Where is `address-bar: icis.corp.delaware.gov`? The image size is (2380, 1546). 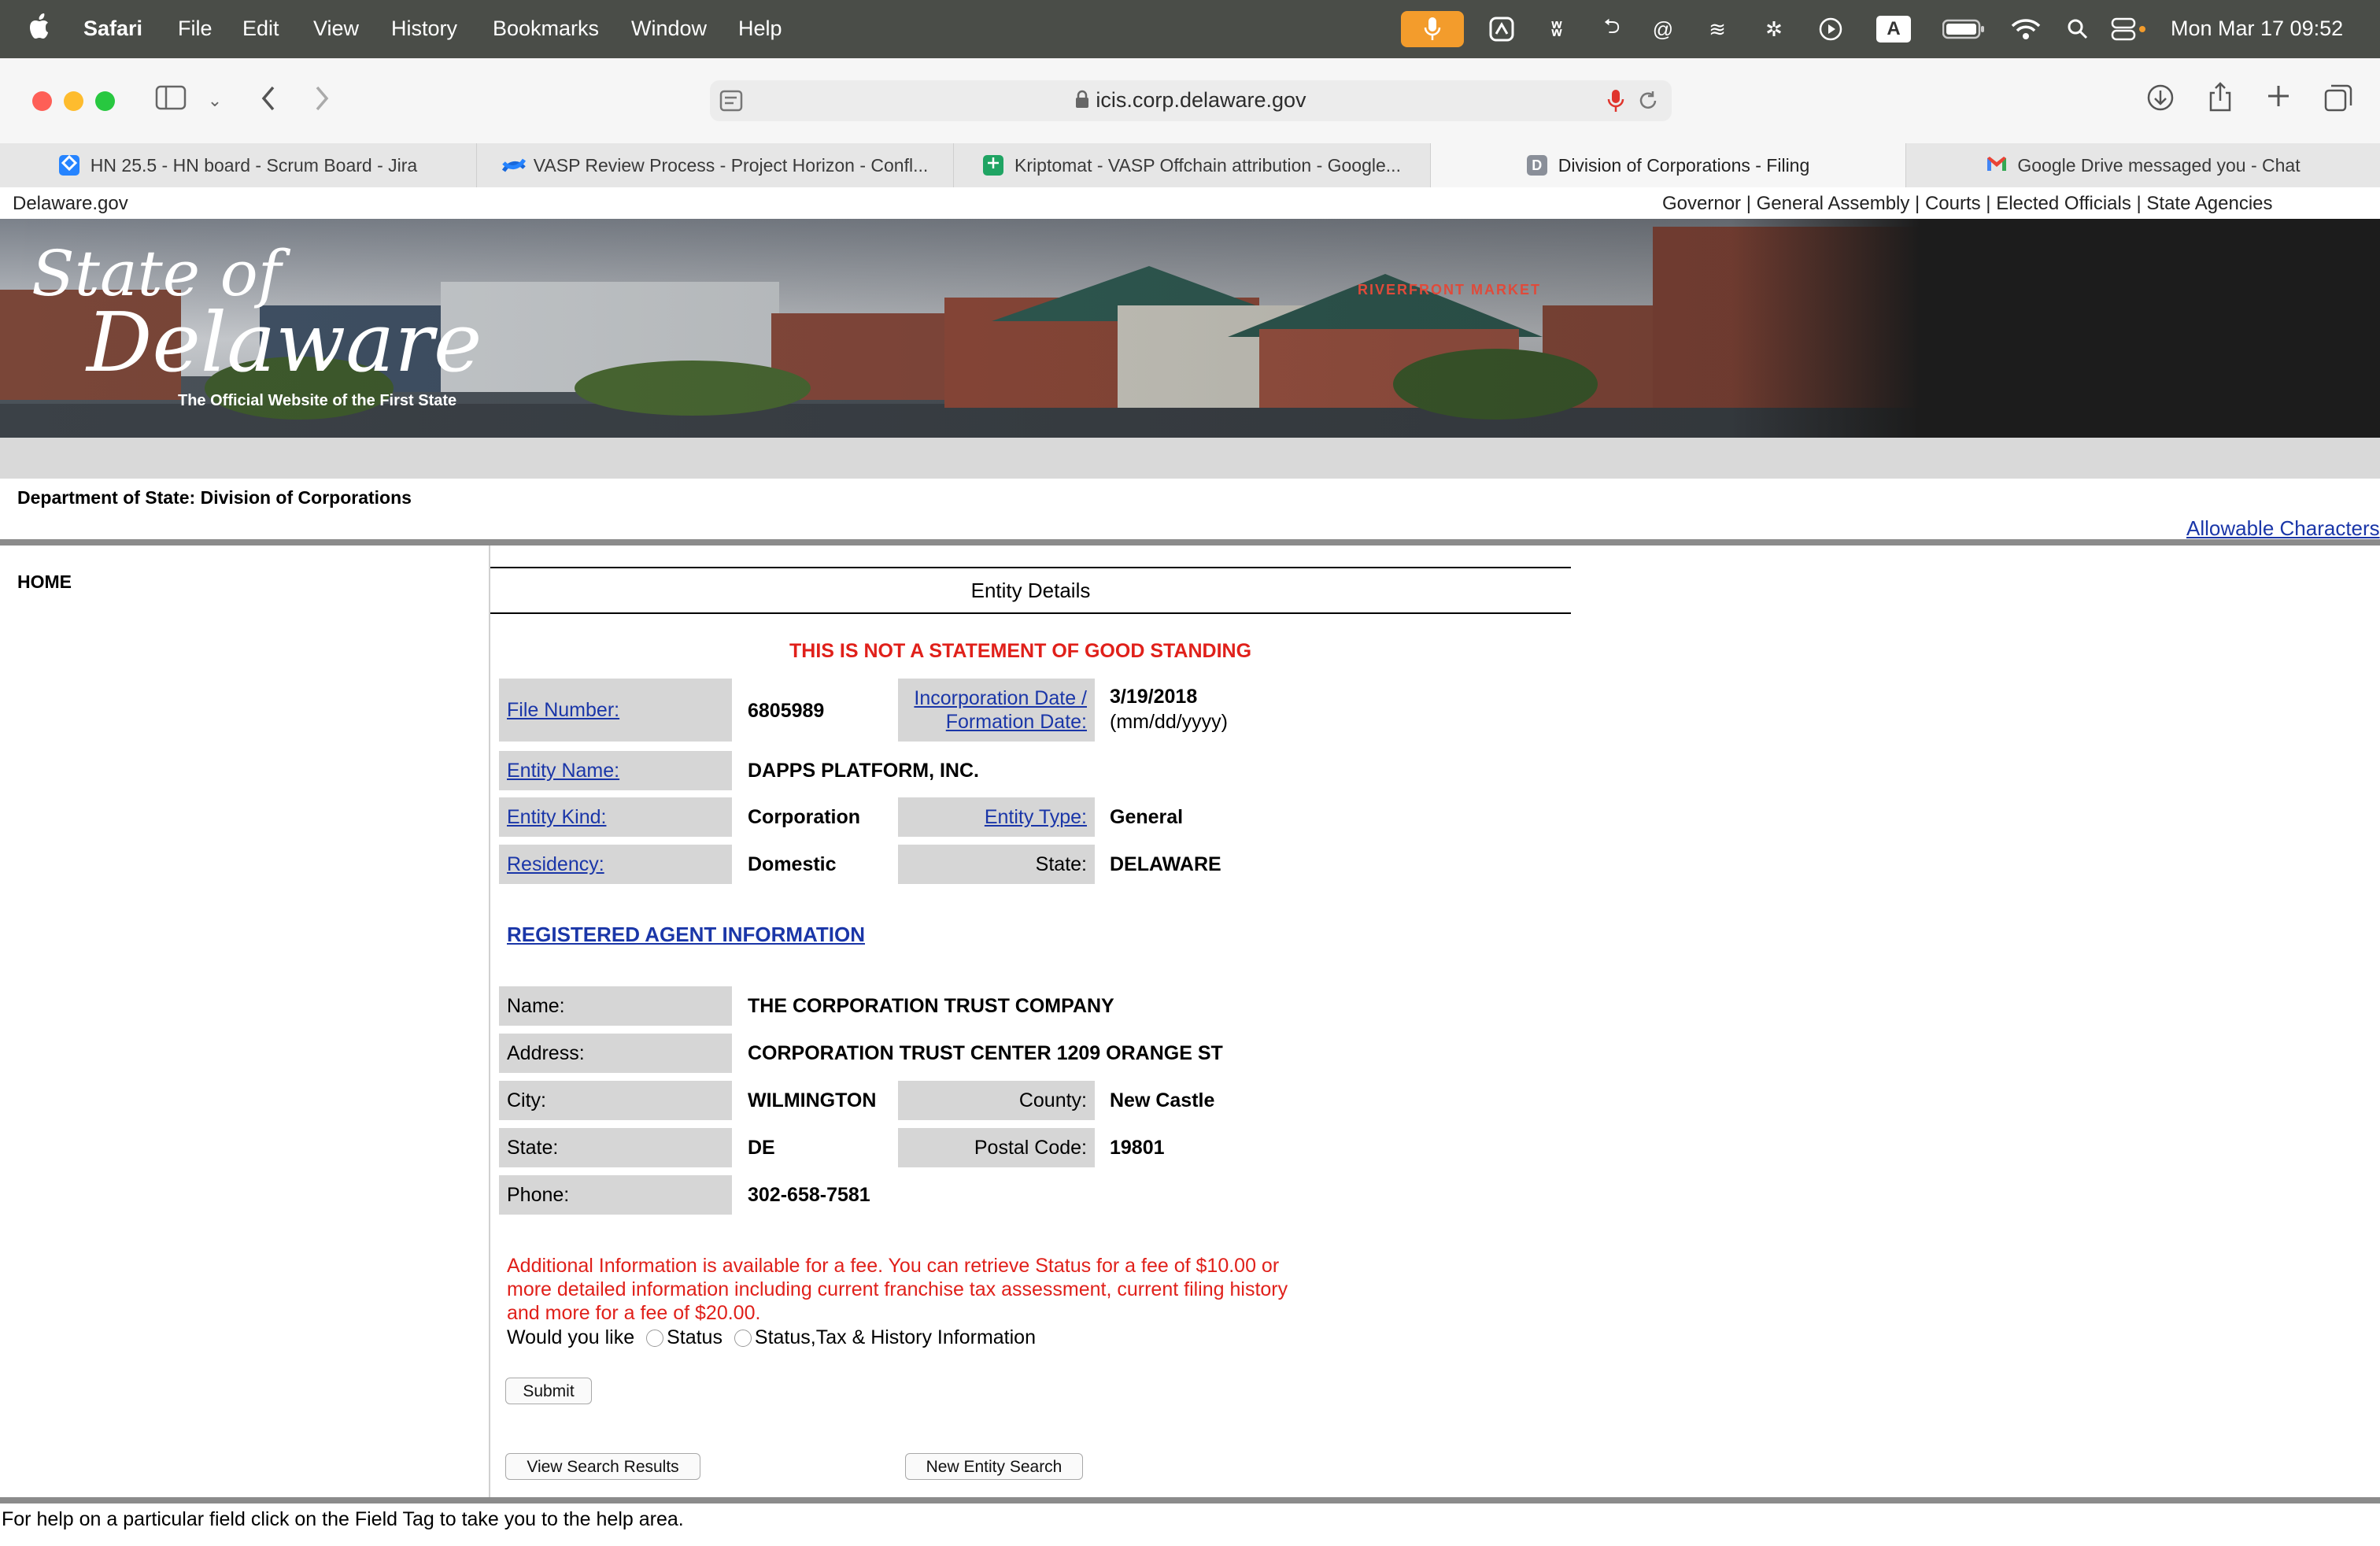 address-bar: icis.corp.delaware.gov is located at coordinates (1191, 100).